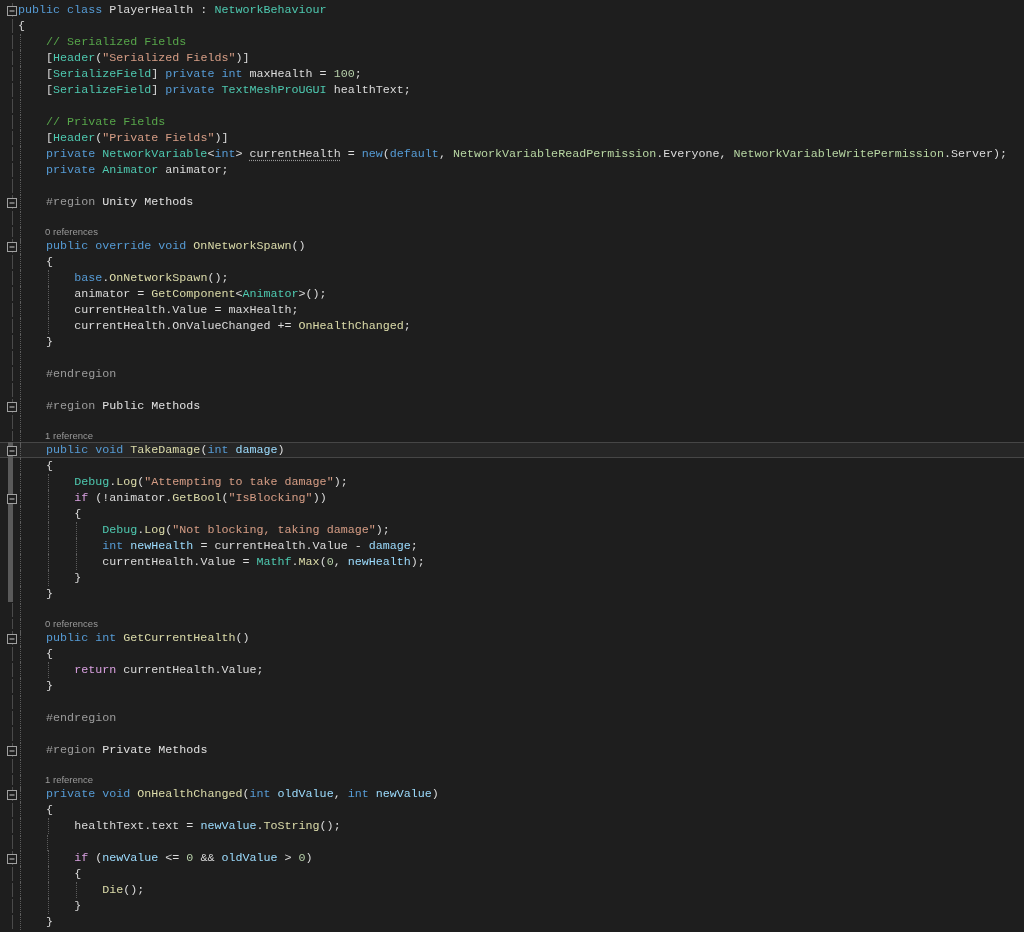 This screenshot has height=932, width=1024. I want to click on code-line: [Header("Private Fields")], so click(123, 138).